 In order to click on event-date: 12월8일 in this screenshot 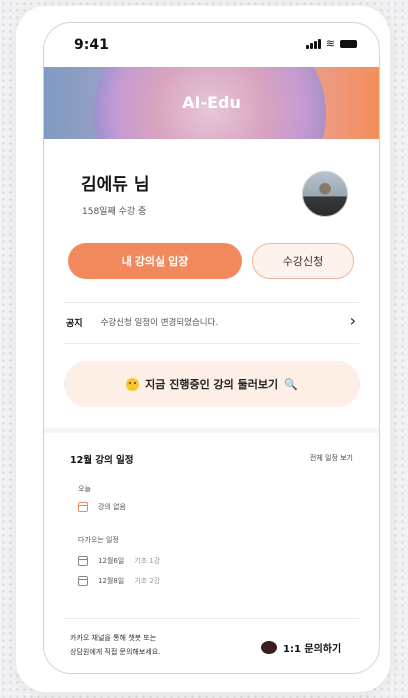, I will do `click(111, 581)`.